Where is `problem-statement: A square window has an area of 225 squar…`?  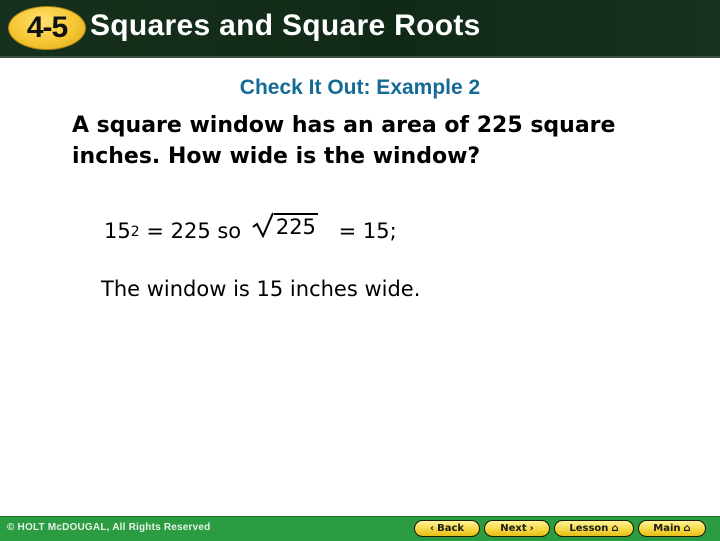
problem-statement: A square window has an area of 225 squar… is located at coordinates (344, 141).